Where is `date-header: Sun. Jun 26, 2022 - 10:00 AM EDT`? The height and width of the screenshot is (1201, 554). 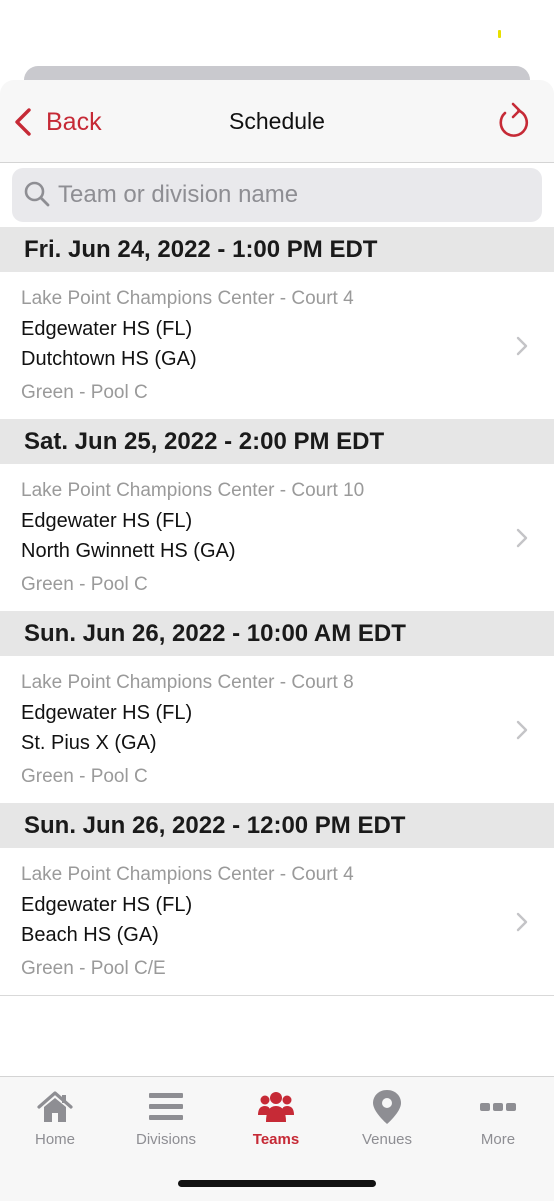
date-header: Sun. Jun 26, 2022 - 10:00 AM EDT is located at coordinates (277, 633).